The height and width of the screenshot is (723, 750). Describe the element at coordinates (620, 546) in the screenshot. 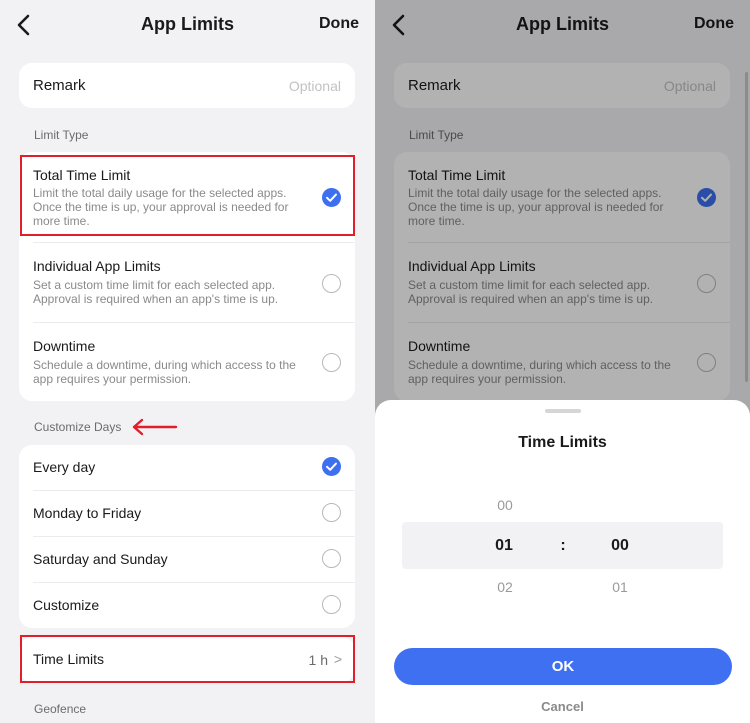

I see `minute-picker-selected: 00` at that location.